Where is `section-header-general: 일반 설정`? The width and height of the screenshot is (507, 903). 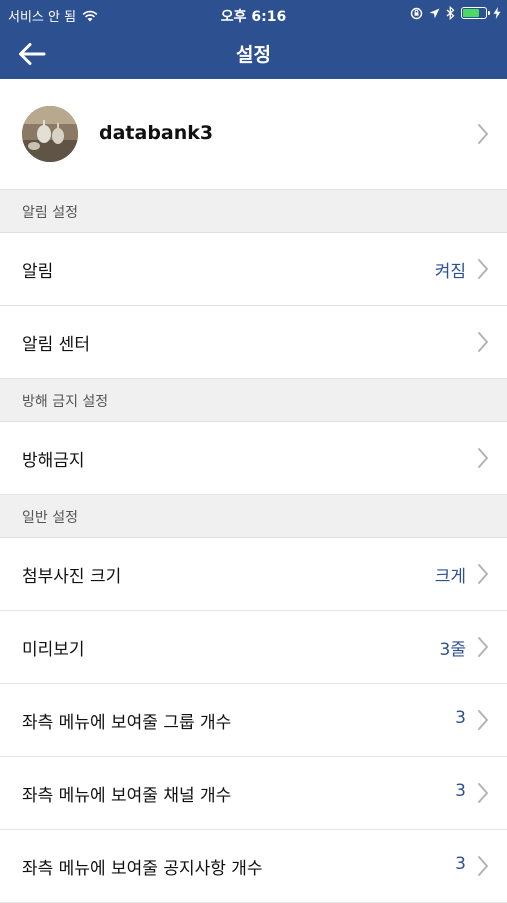
section-header-general: 일반 설정 is located at coordinates (253, 516).